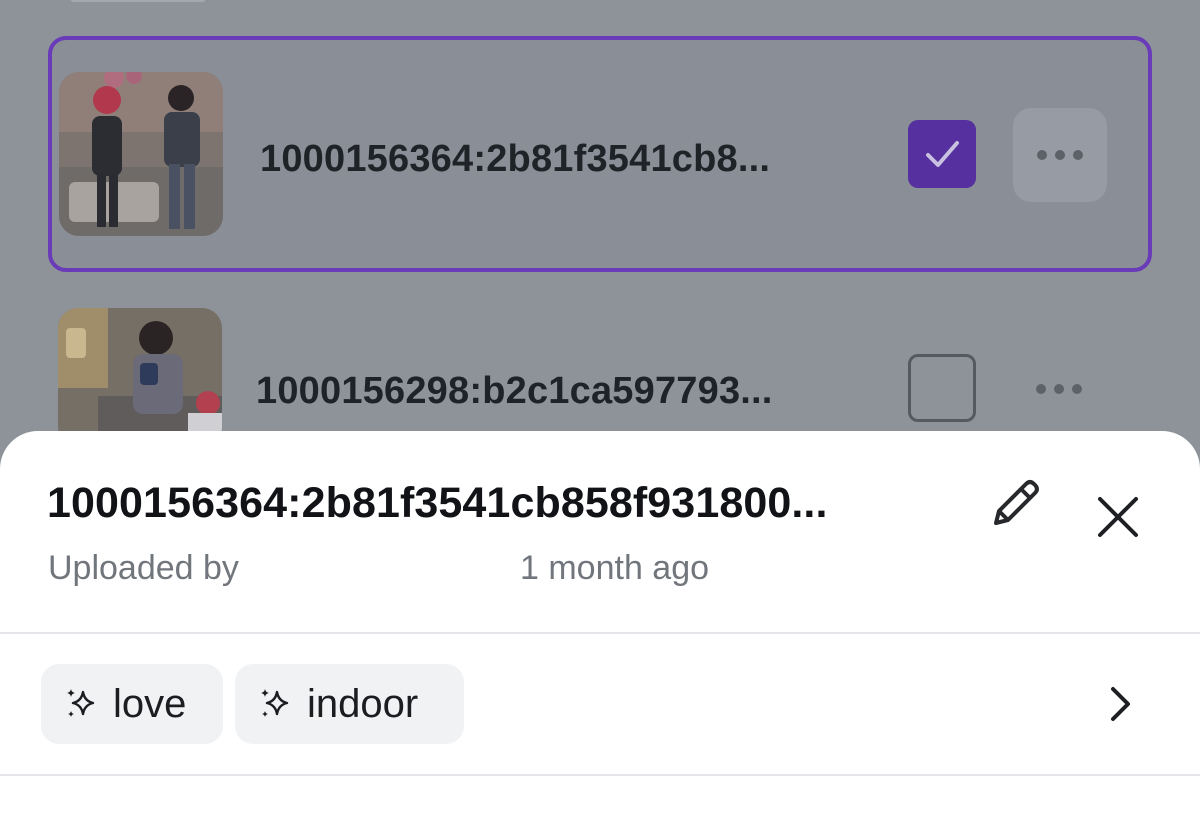 Image resolution: width=1200 pixels, height=823 pixels. I want to click on chevron-right-icon, so click(1120, 704).